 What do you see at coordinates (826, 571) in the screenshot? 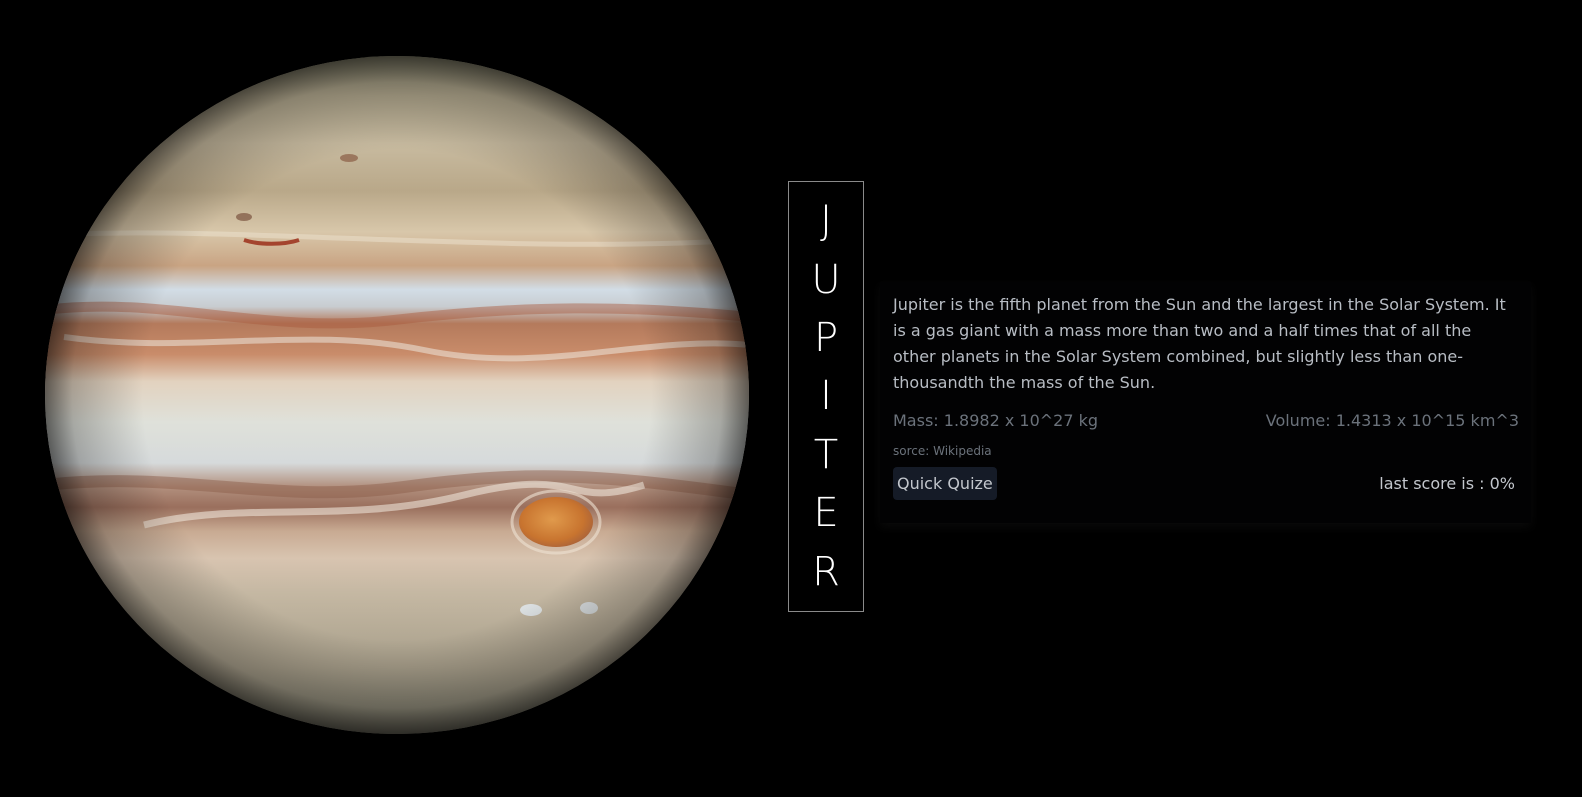
I see `planet-name-letter: R` at bounding box center [826, 571].